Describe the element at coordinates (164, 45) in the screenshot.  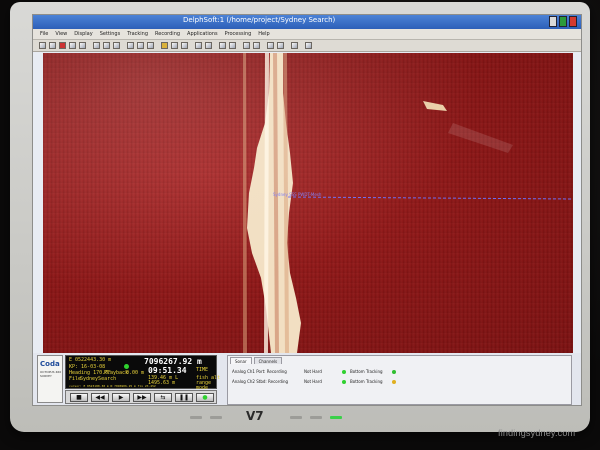
I see `palette-icon` at that location.